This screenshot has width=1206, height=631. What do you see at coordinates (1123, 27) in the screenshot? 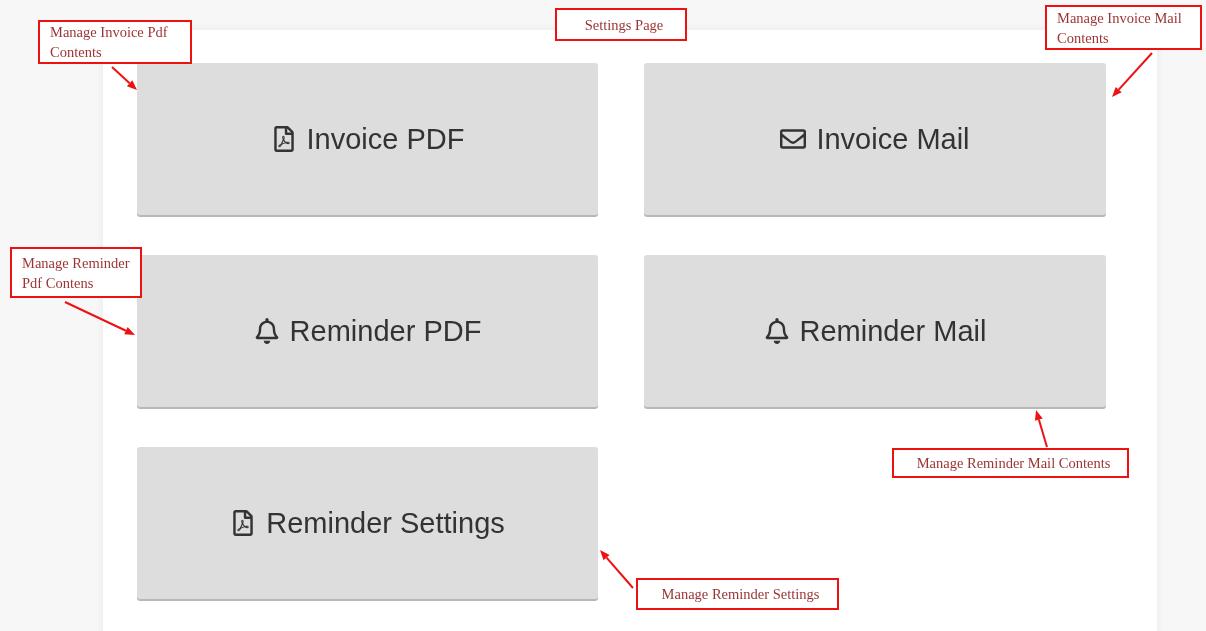
I see `annotation-label: Manage Invoice Mail Contents` at bounding box center [1123, 27].